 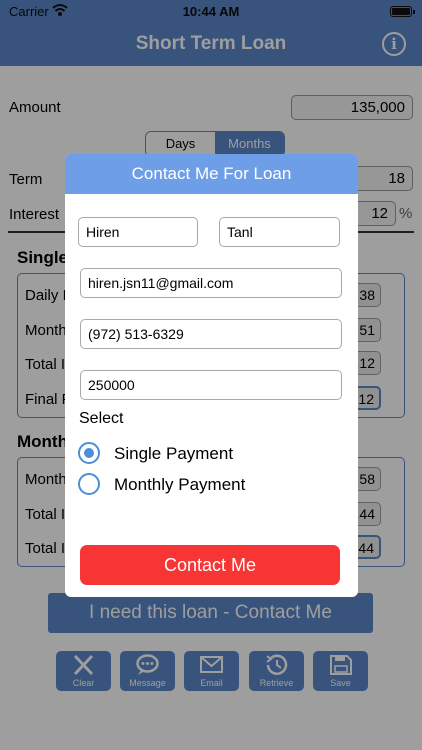 I want to click on phone-field: (972) 513-6329, so click(x=211, y=334).